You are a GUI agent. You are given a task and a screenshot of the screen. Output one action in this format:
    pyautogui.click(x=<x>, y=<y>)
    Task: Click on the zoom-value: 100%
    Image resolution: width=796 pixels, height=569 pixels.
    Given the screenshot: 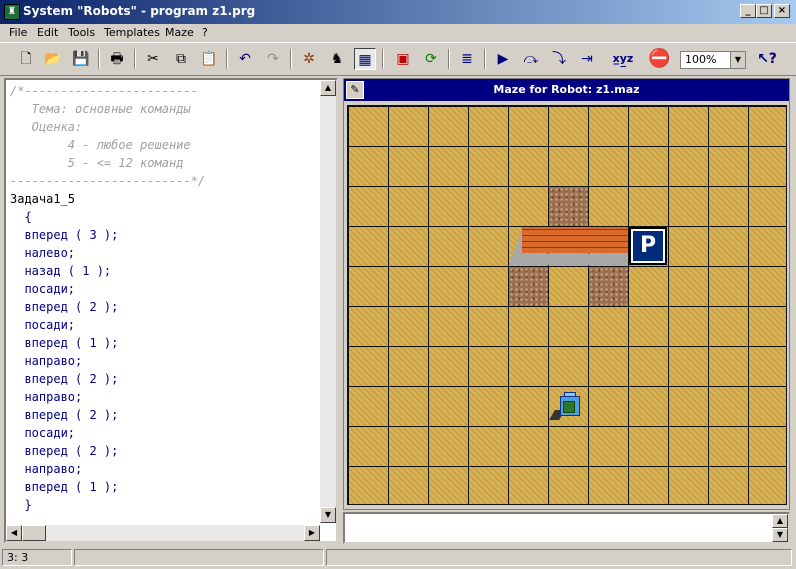 What is the action you would take?
    pyautogui.click(x=701, y=59)
    